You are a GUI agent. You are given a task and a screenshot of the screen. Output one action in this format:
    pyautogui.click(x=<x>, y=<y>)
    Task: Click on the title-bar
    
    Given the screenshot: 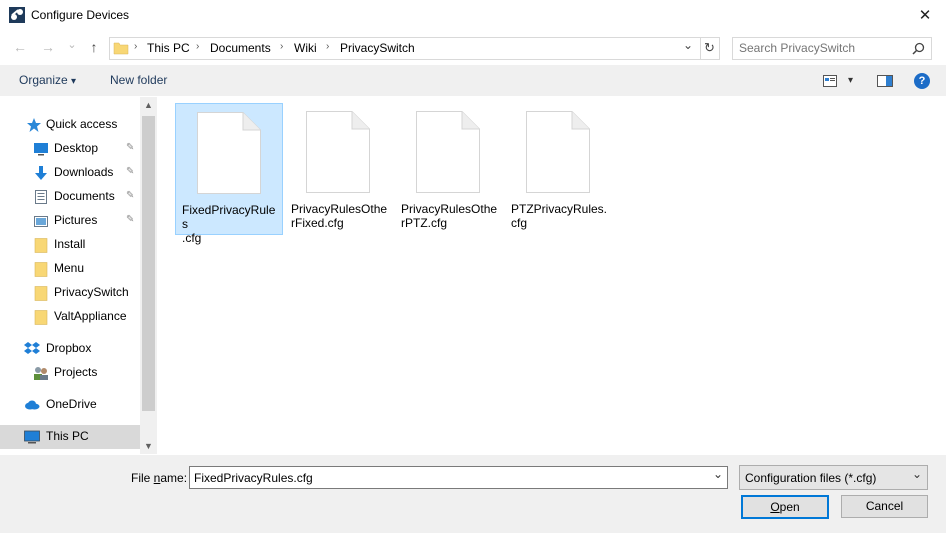 What is the action you would take?
    pyautogui.click(x=473, y=15)
    